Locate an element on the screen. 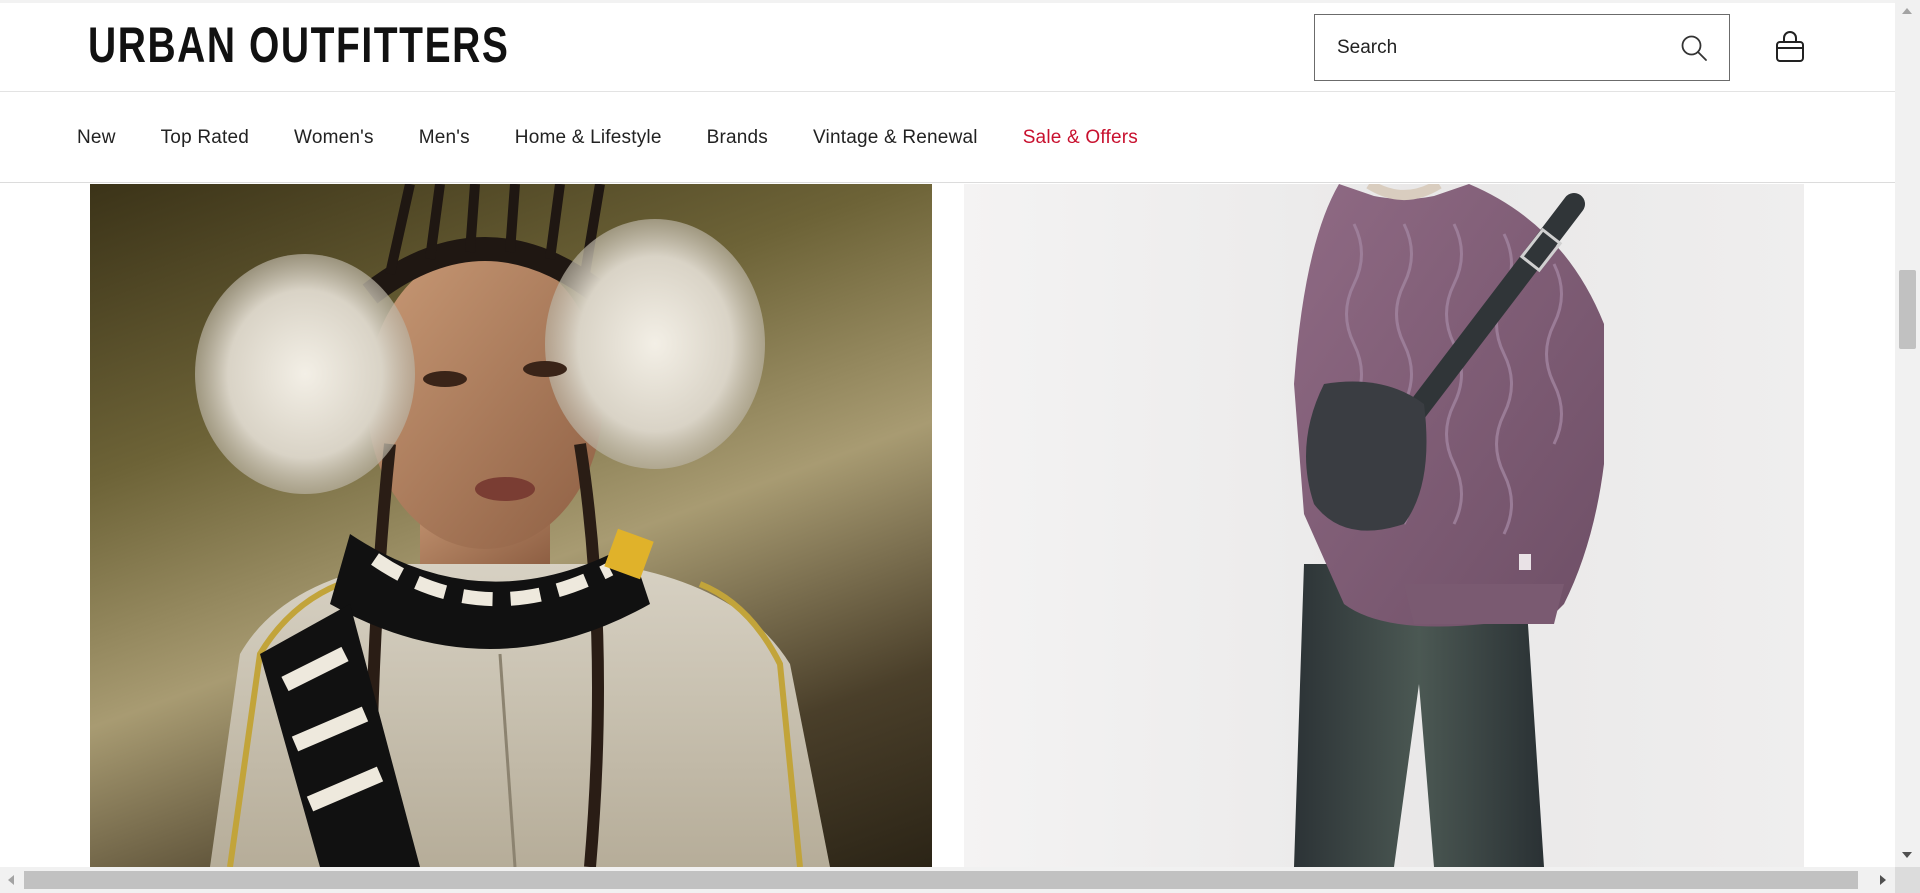 The image size is (1920, 893). vertical-scrollbar is located at coordinates (1907, 433).